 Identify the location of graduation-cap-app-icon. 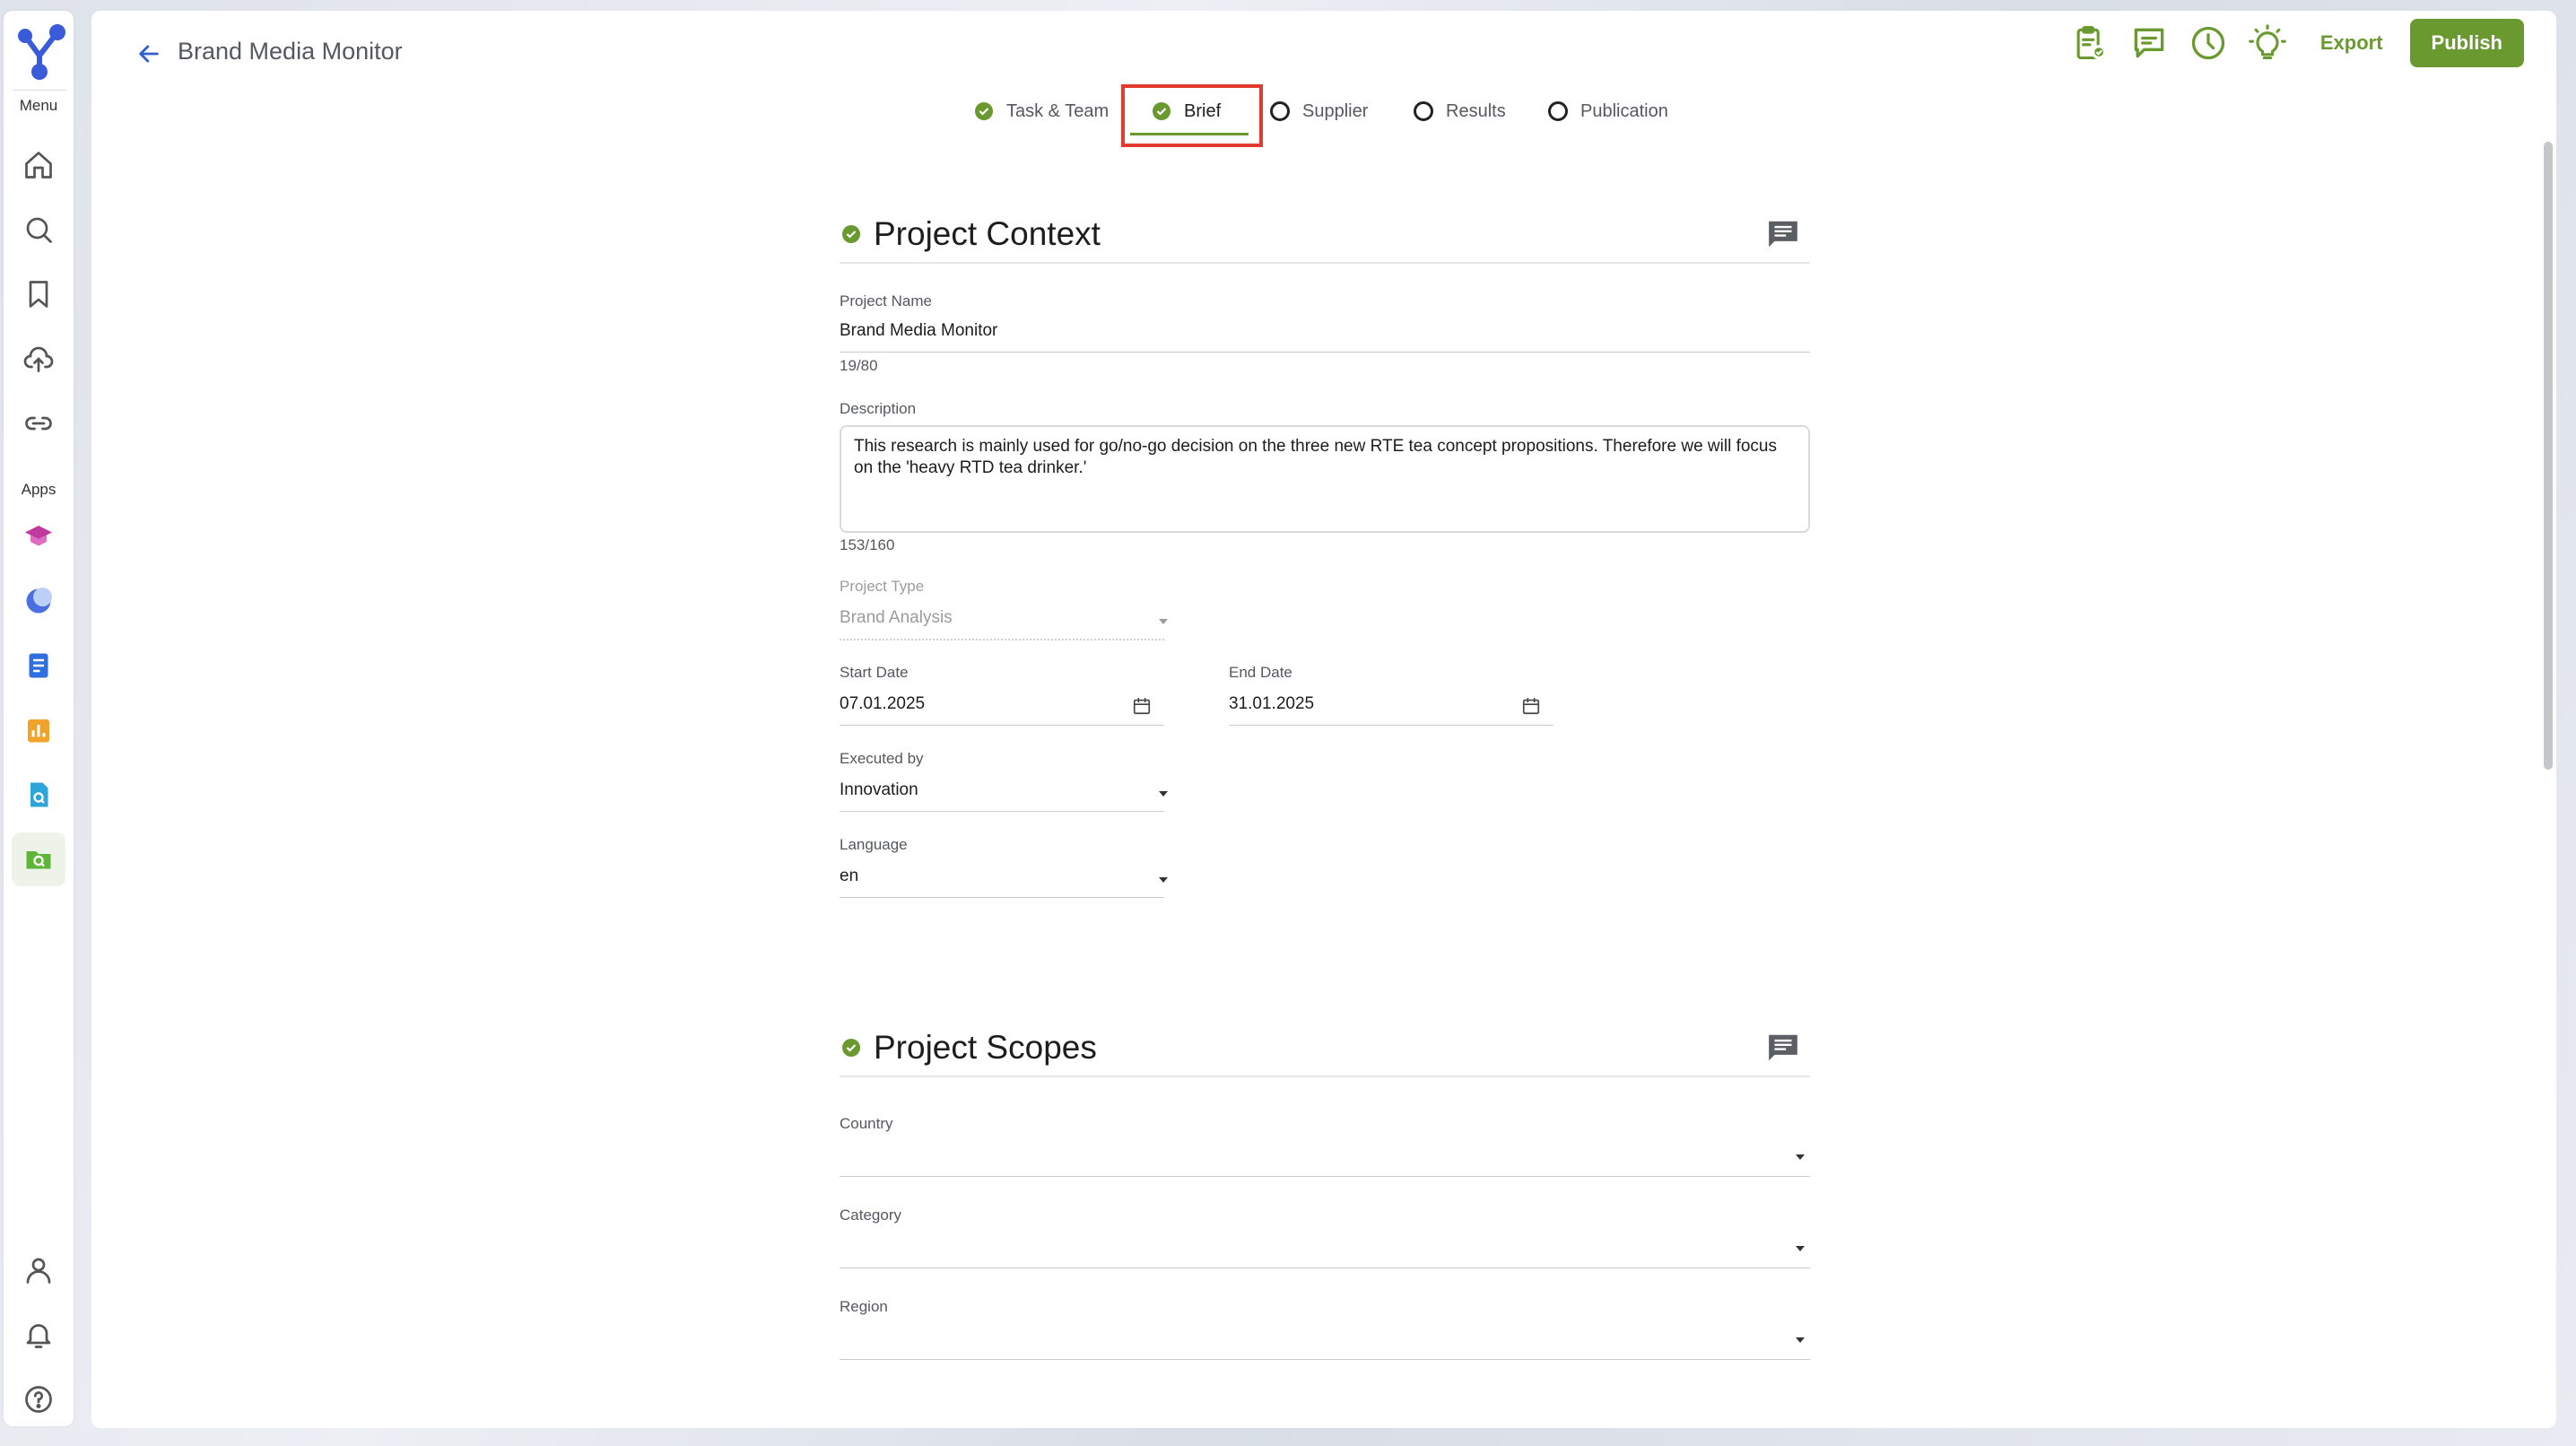
(38, 536).